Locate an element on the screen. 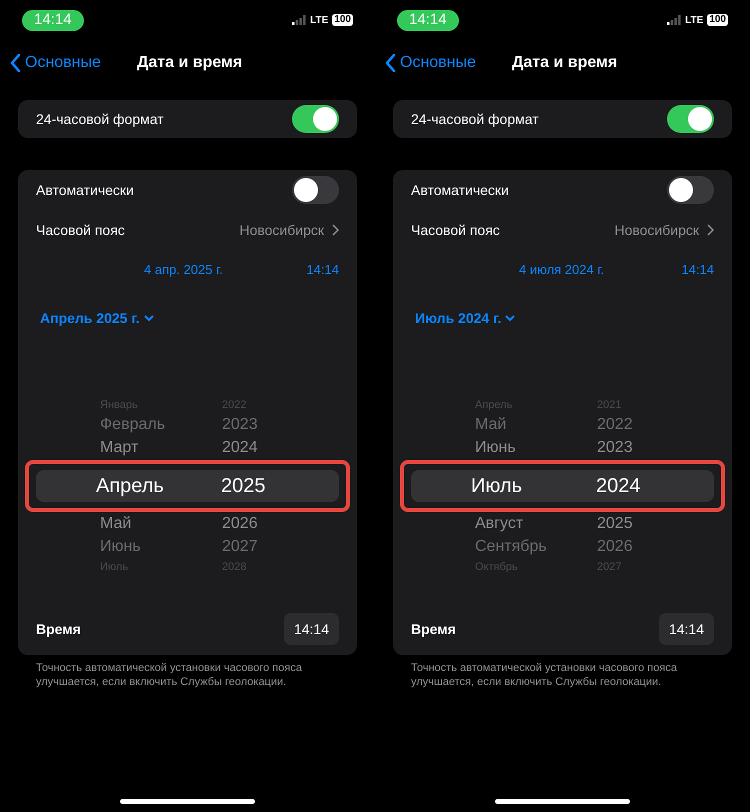 Image resolution: width=750 pixels, height=812 pixels. month-option: Февраль is located at coordinates (120, 425).